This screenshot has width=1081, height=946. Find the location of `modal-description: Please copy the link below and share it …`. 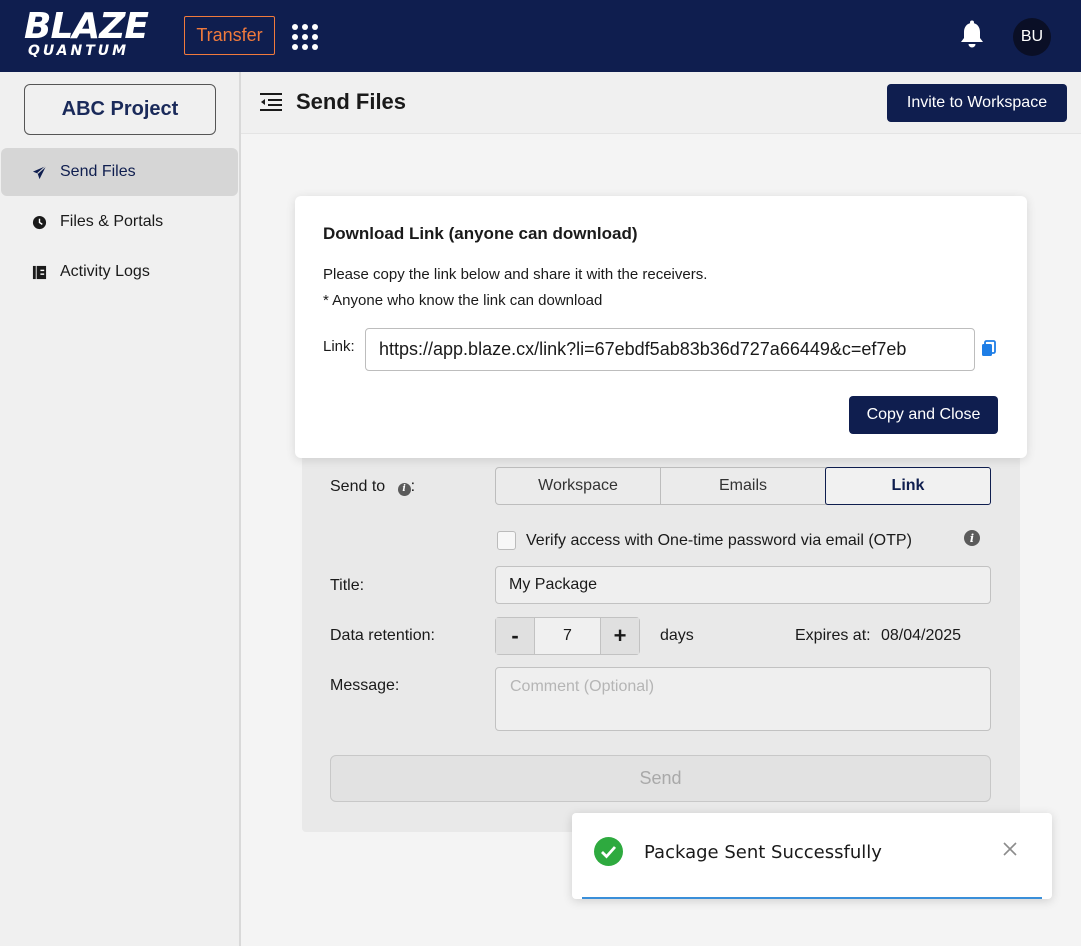

modal-description: Please copy the link below and share it … is located at coordinates (515, 288).